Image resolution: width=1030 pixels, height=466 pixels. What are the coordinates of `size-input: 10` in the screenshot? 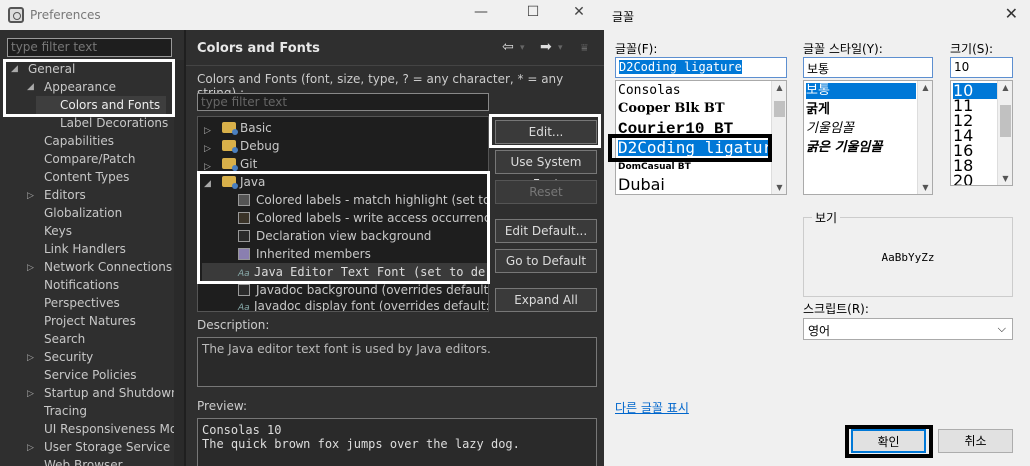 It's located at (981, 67).